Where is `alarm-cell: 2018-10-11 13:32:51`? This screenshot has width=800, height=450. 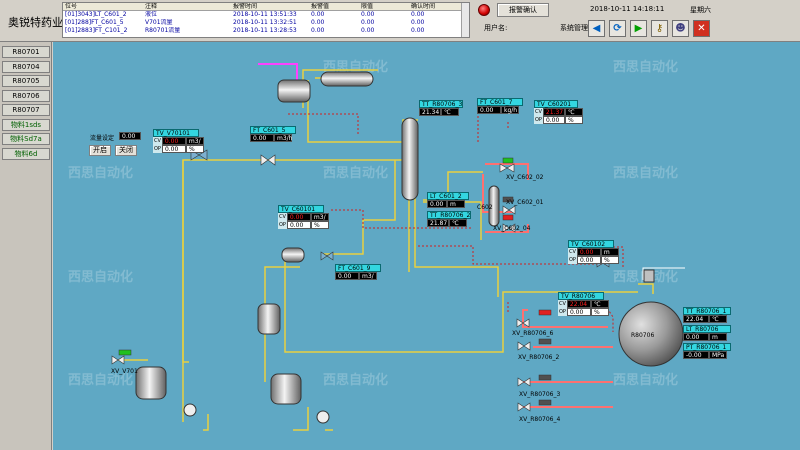 alarm-cell: 2018-10-11 13:32:51 is located at coordinates (265, 22).